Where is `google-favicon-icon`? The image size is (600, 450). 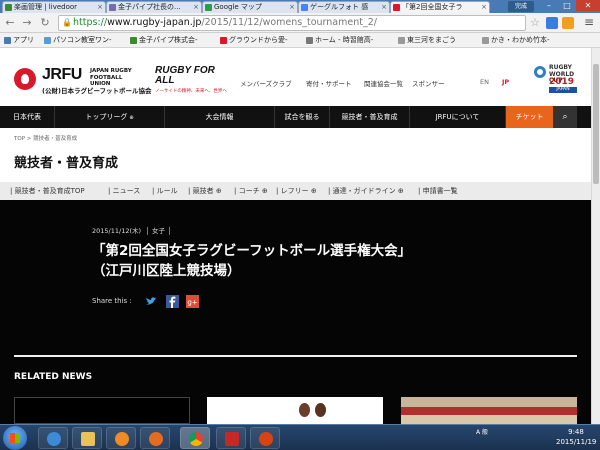 google-favicon-icon is located at coordinates (304, 7).